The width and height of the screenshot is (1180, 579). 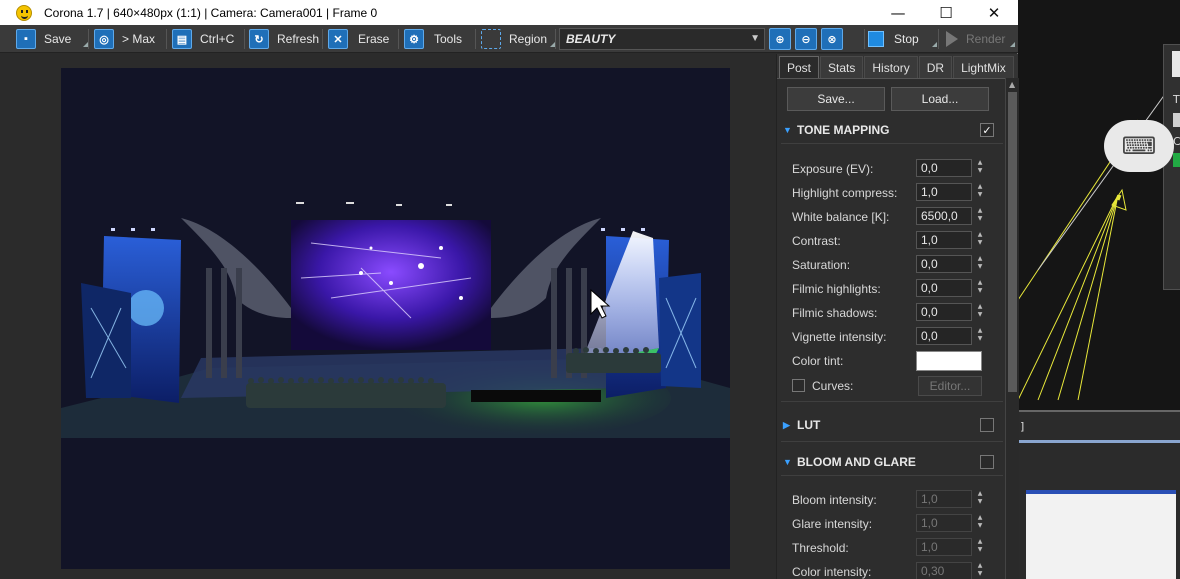 What do you see at coordinates (836, 130) in the screenshot?
I see `tone-mapping-header: ▼ TONE MAPPING` at bounding box center [836, 130].